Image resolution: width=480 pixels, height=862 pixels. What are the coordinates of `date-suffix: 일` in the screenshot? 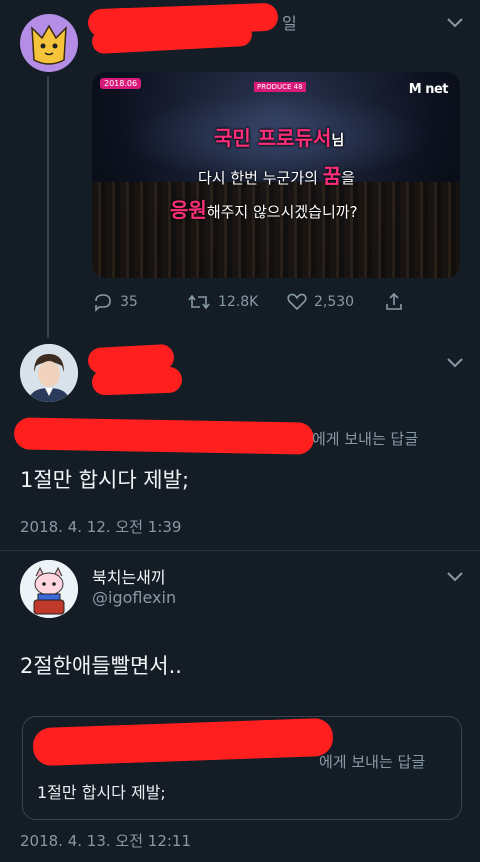 It's located at (289, 23).